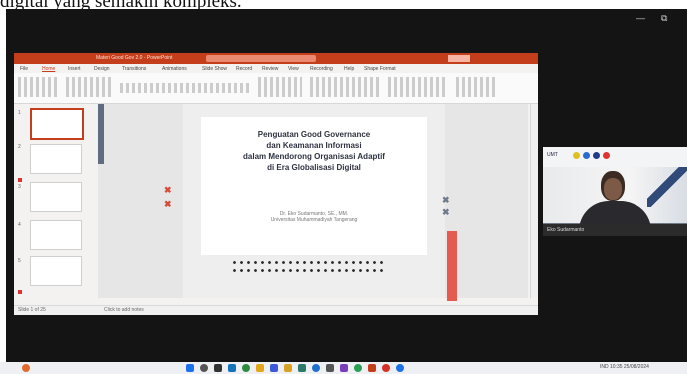 The width and height of the screenshot is (687, 374). I want to click on tab-animations: Animations, so click(174, 69).